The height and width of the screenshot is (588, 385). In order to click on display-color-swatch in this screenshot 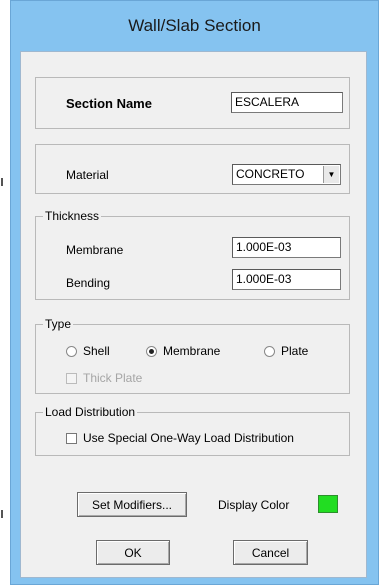, I will do `click(328, 504)`.